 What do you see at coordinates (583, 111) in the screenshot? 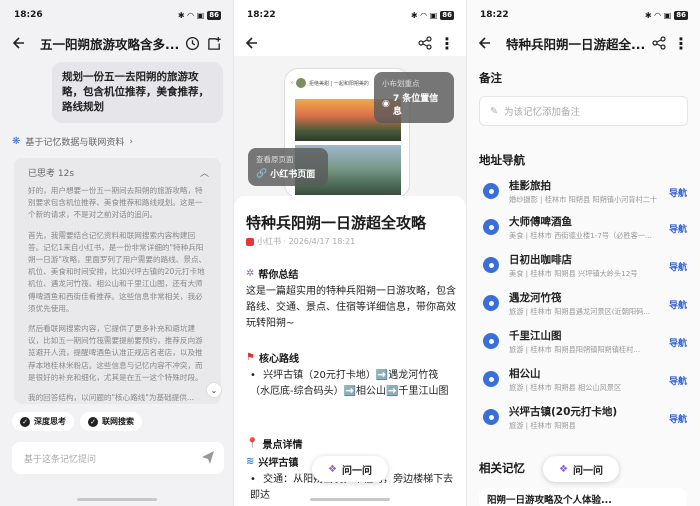
I see `note-input: ✎ 为该记忆添加备注` at bounding box center [583, 111].